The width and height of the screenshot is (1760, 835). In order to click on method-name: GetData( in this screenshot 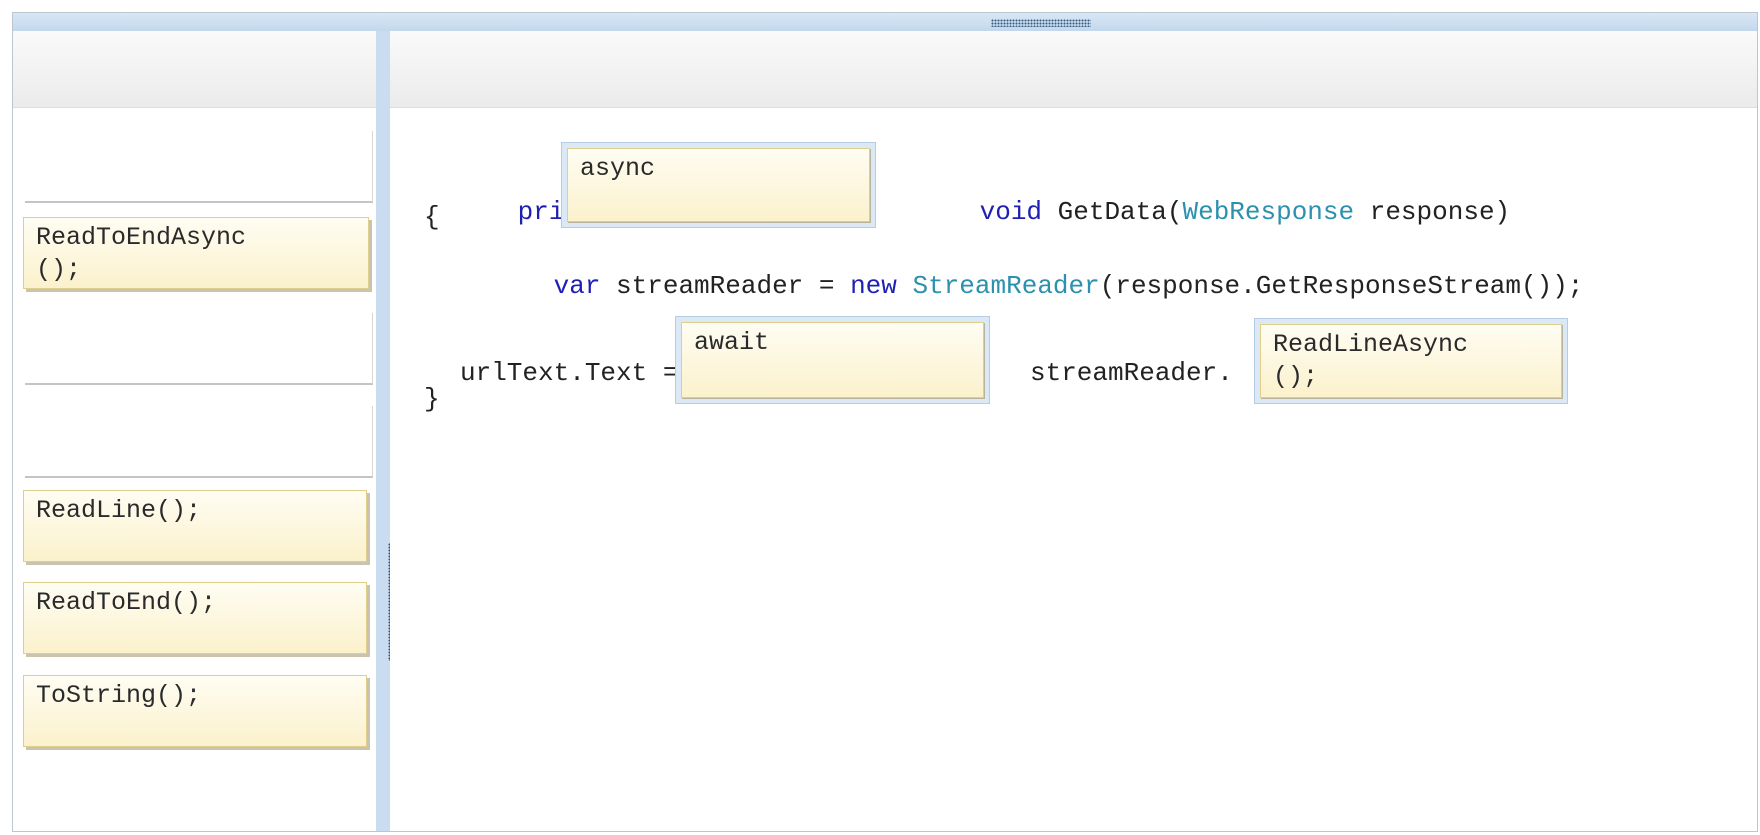, I will do `click(1112, 212)`.